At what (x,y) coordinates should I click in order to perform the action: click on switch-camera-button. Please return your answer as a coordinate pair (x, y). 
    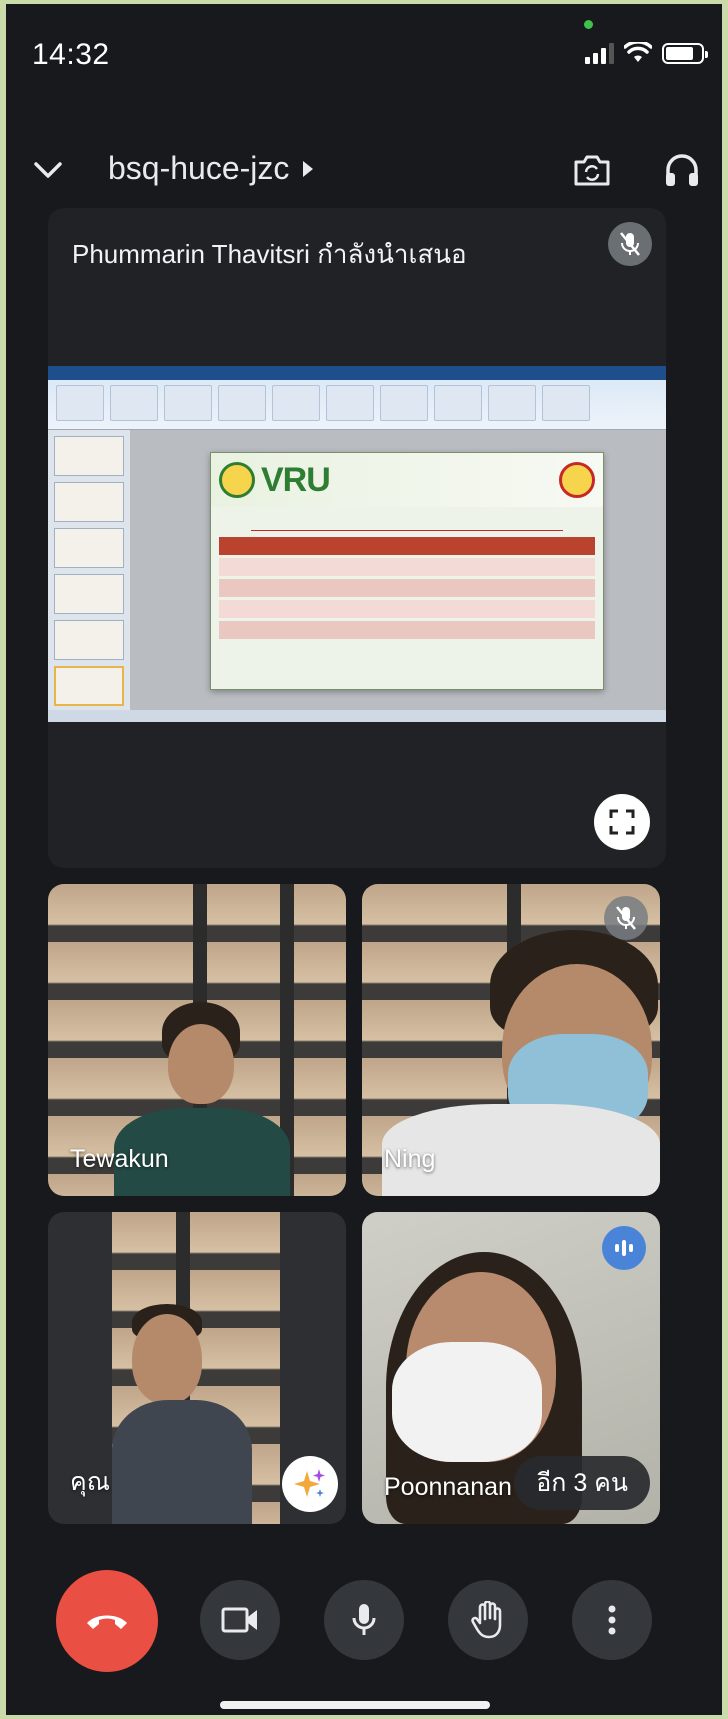
    Looking at the image, I should click on (592, 170).